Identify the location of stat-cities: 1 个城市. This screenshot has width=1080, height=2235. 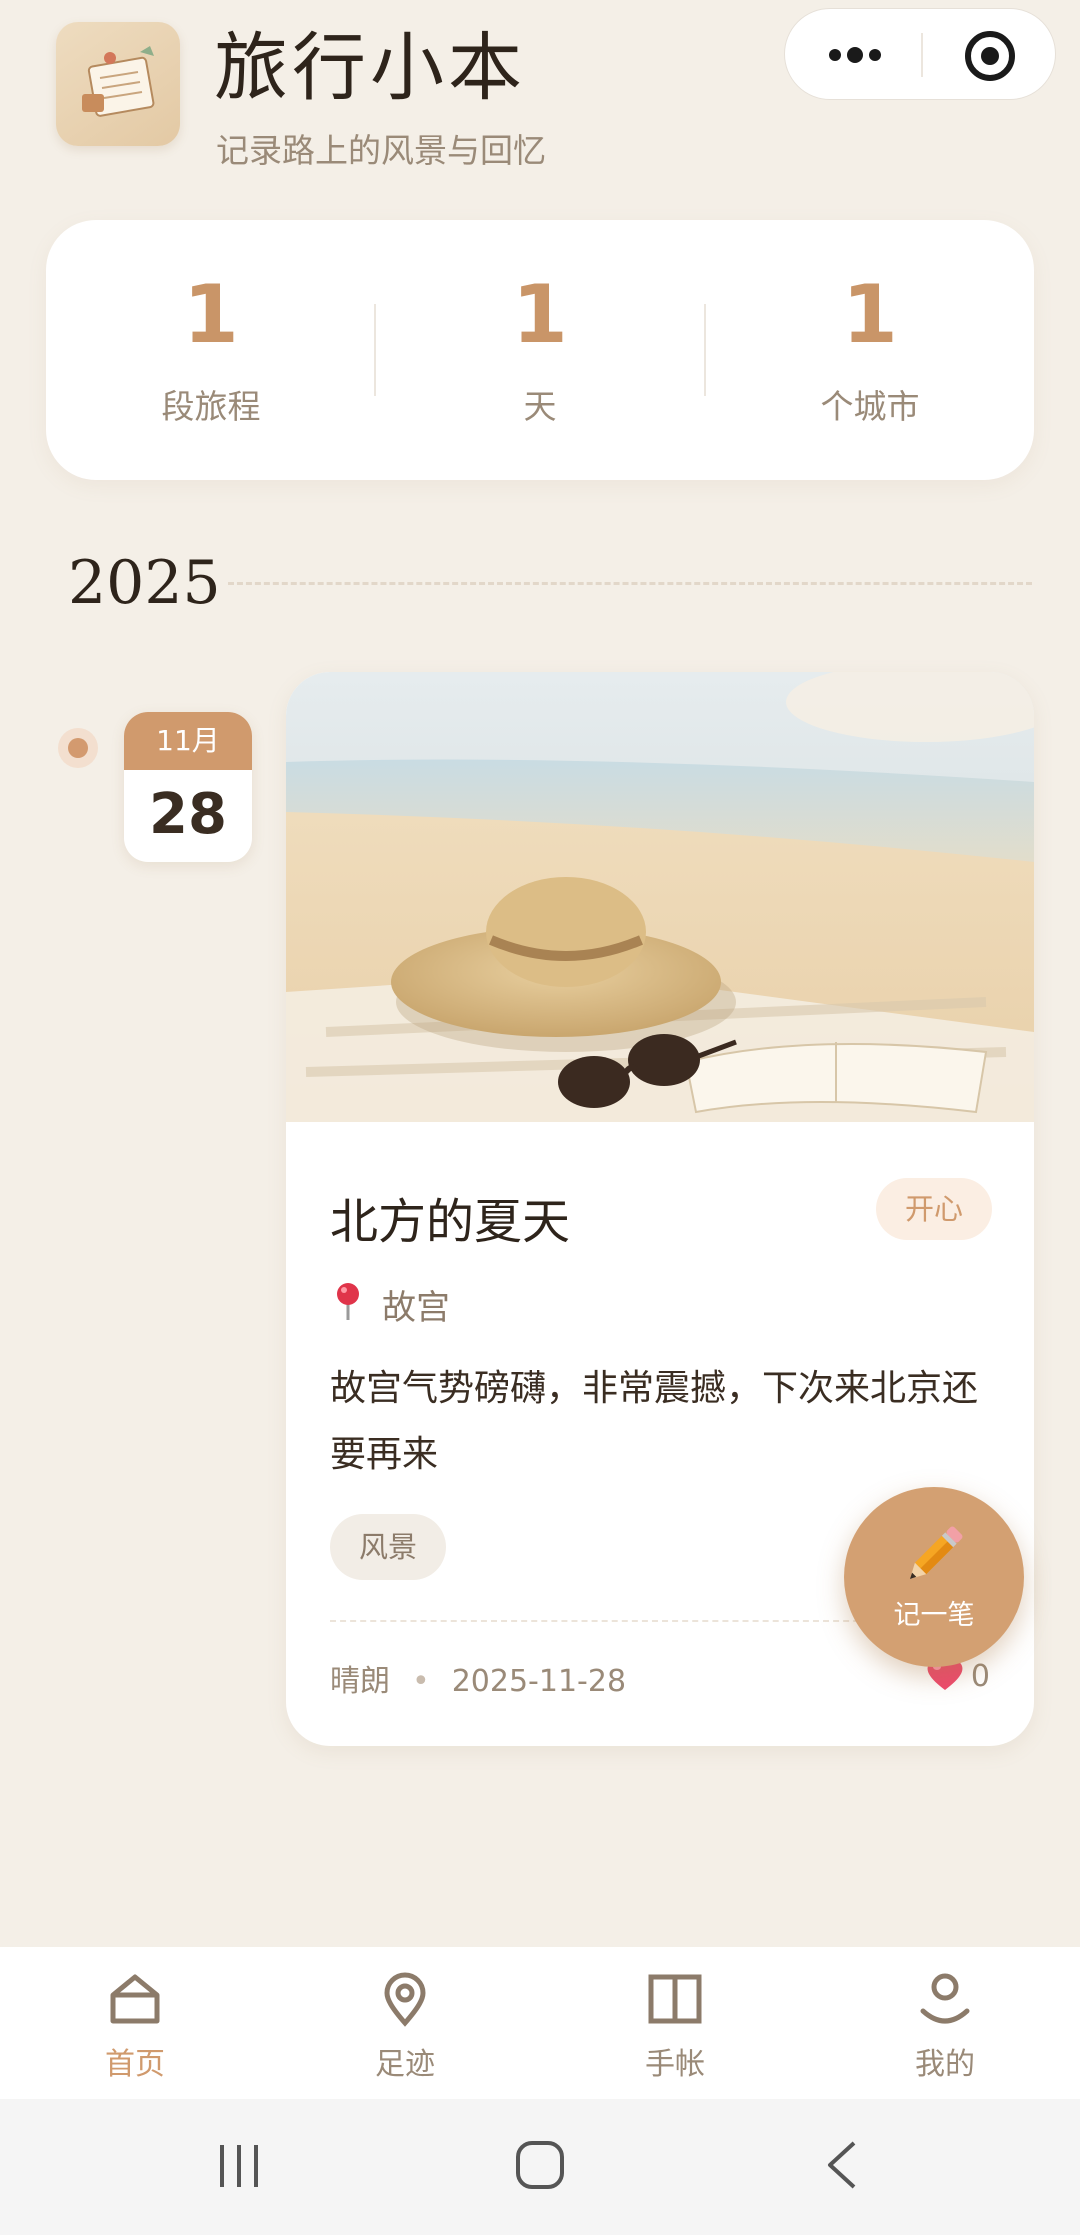
(870, 350).